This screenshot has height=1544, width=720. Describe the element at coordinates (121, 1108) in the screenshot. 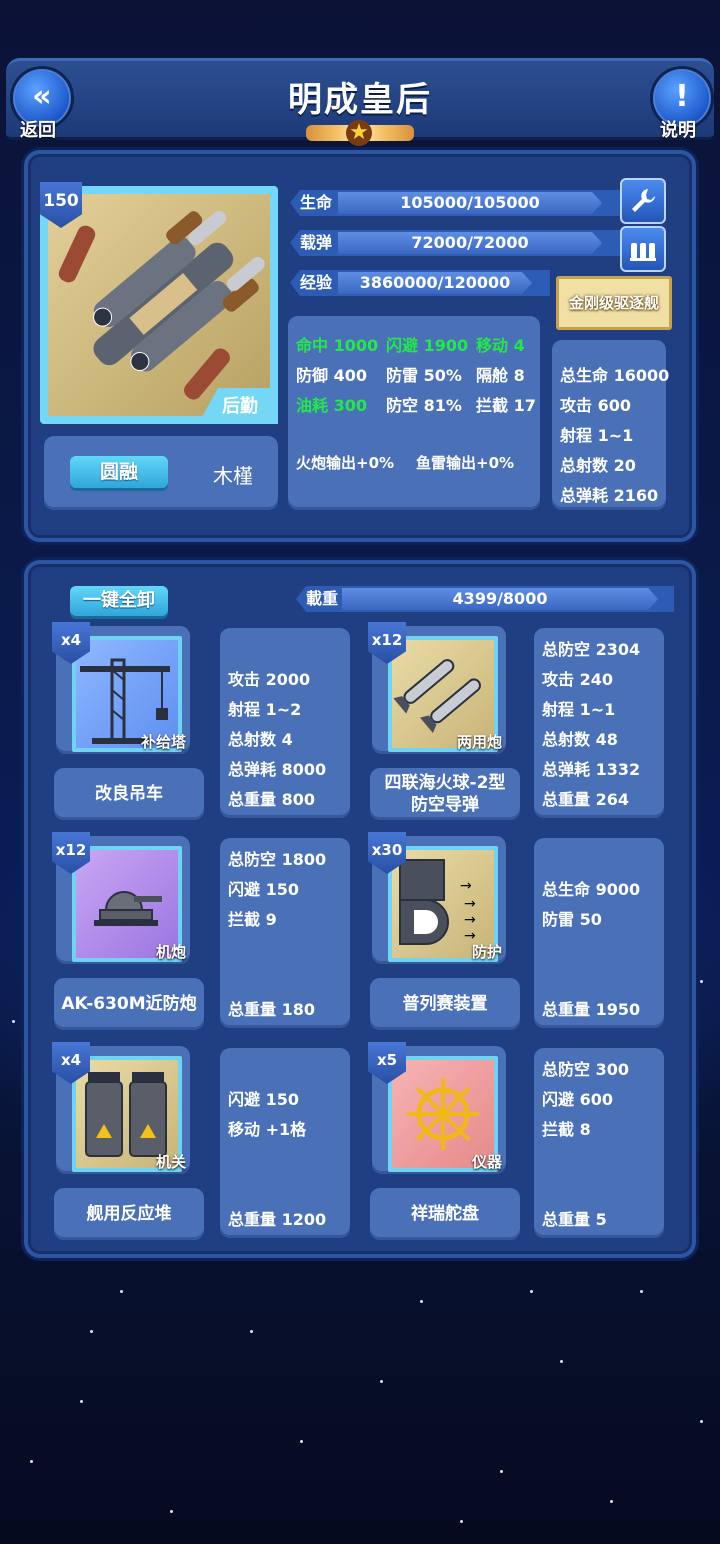

I see `equipment-slot: x4 机关` at that location.